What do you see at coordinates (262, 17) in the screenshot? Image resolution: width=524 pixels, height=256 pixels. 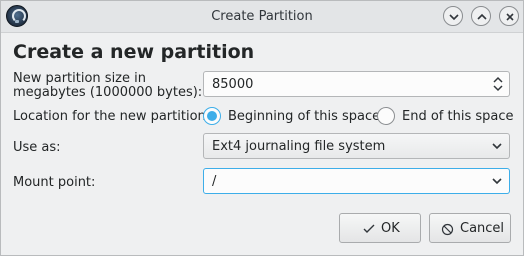 I see `title-bar: Create Partition` at bounding box center [262, 17].